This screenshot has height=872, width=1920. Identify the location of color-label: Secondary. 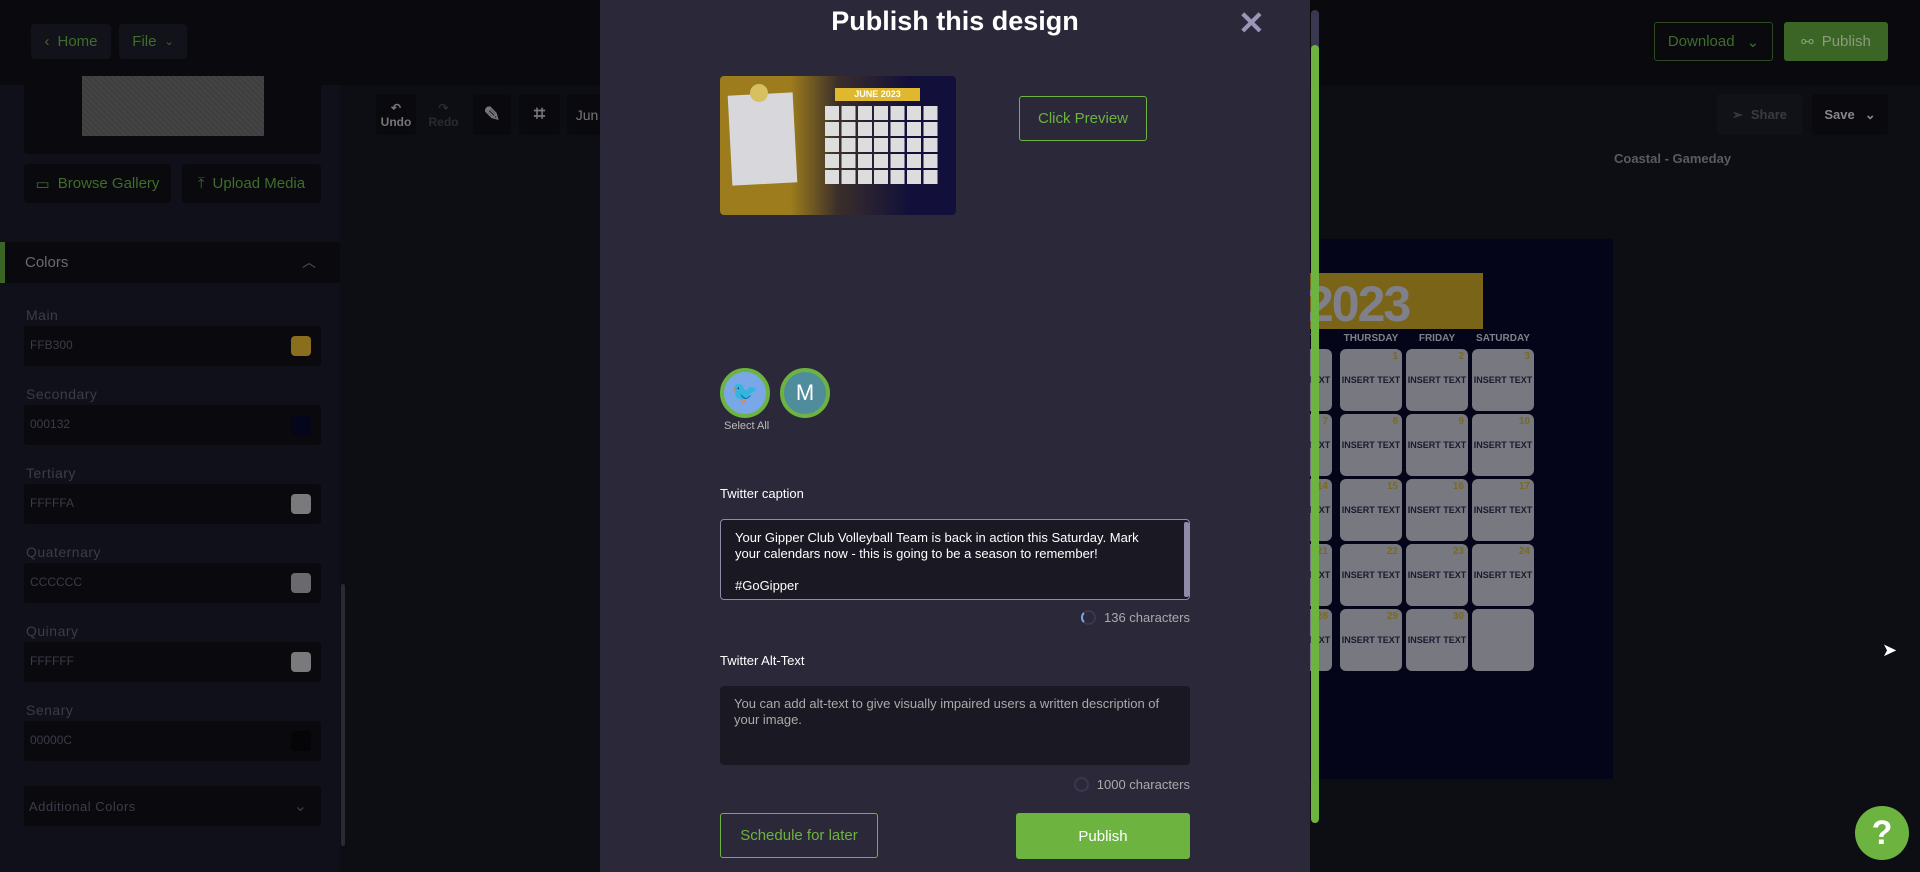
(62, 394).